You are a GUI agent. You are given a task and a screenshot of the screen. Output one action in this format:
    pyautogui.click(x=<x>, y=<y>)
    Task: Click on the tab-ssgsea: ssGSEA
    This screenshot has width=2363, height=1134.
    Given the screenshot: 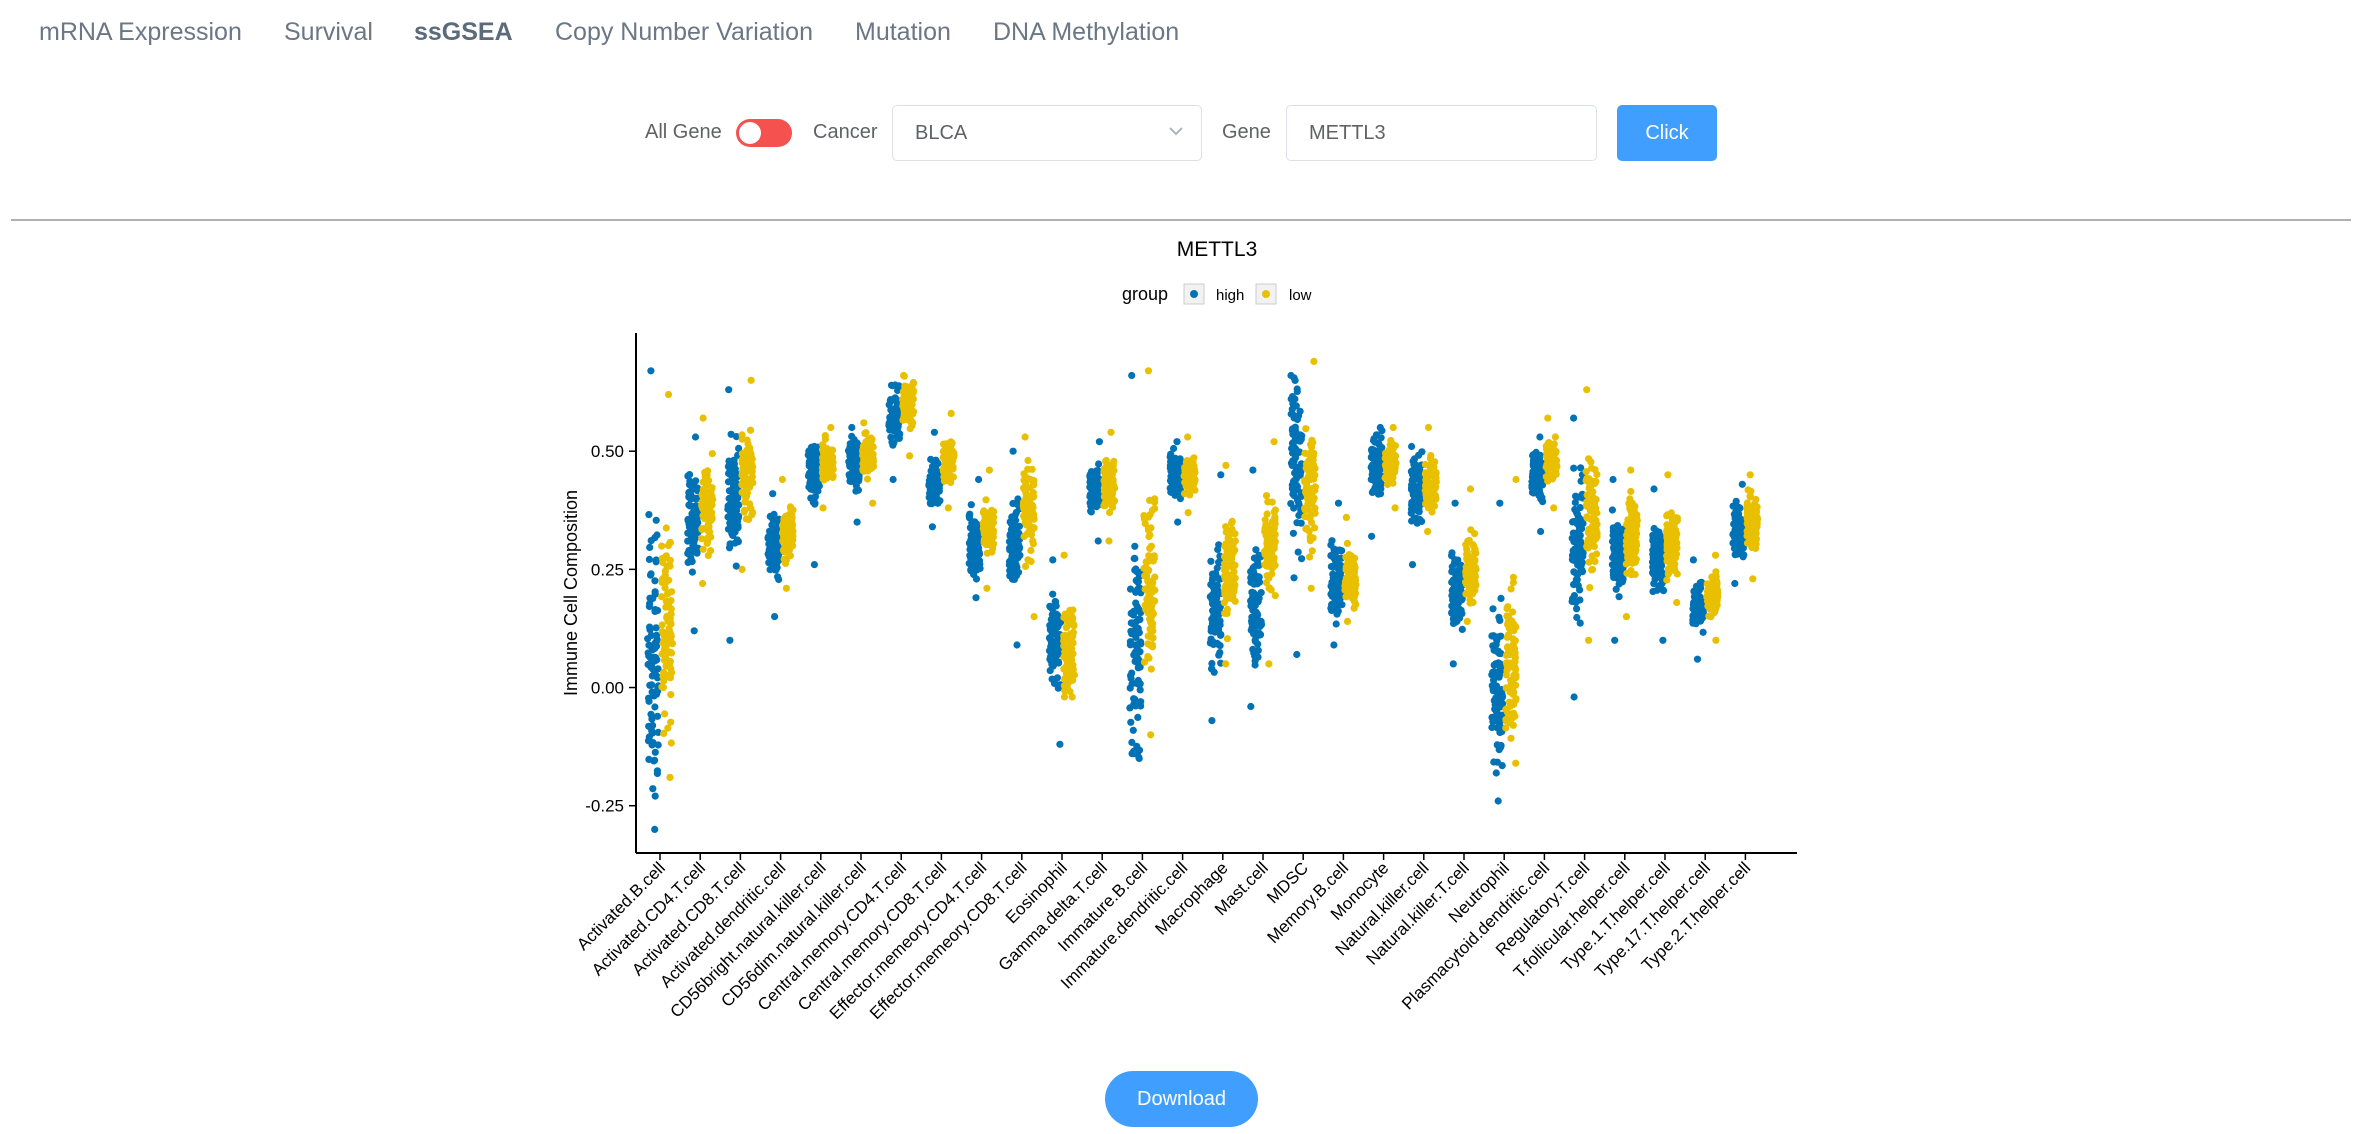 What is the action you would take?
    pyautogui.click(x=463, y=32)
    